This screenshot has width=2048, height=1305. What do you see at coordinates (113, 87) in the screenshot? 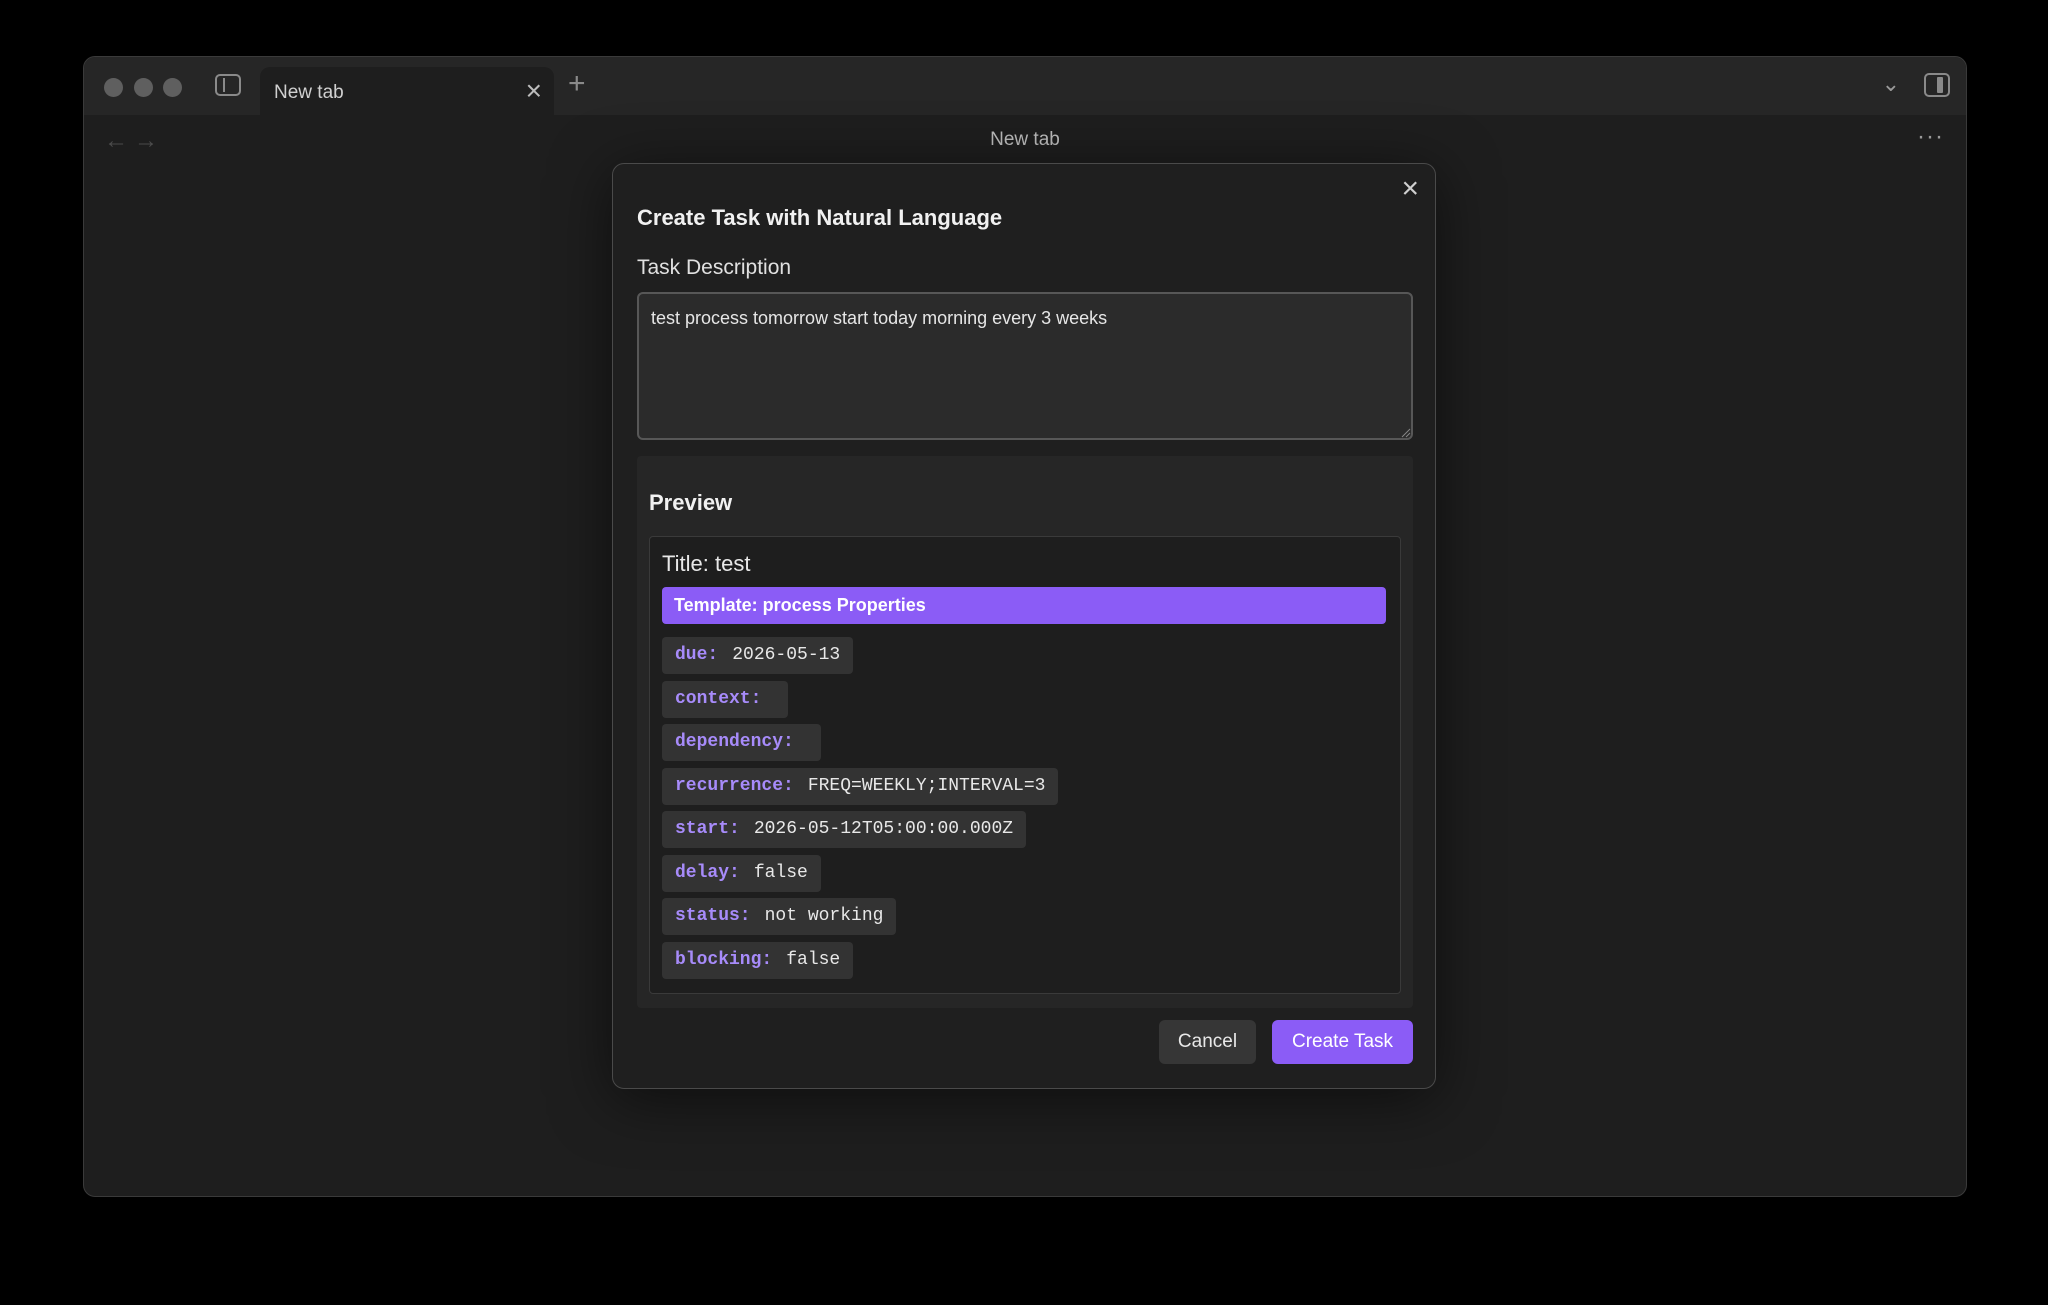
I see `close-window-button` at bounding box center [113, 87].